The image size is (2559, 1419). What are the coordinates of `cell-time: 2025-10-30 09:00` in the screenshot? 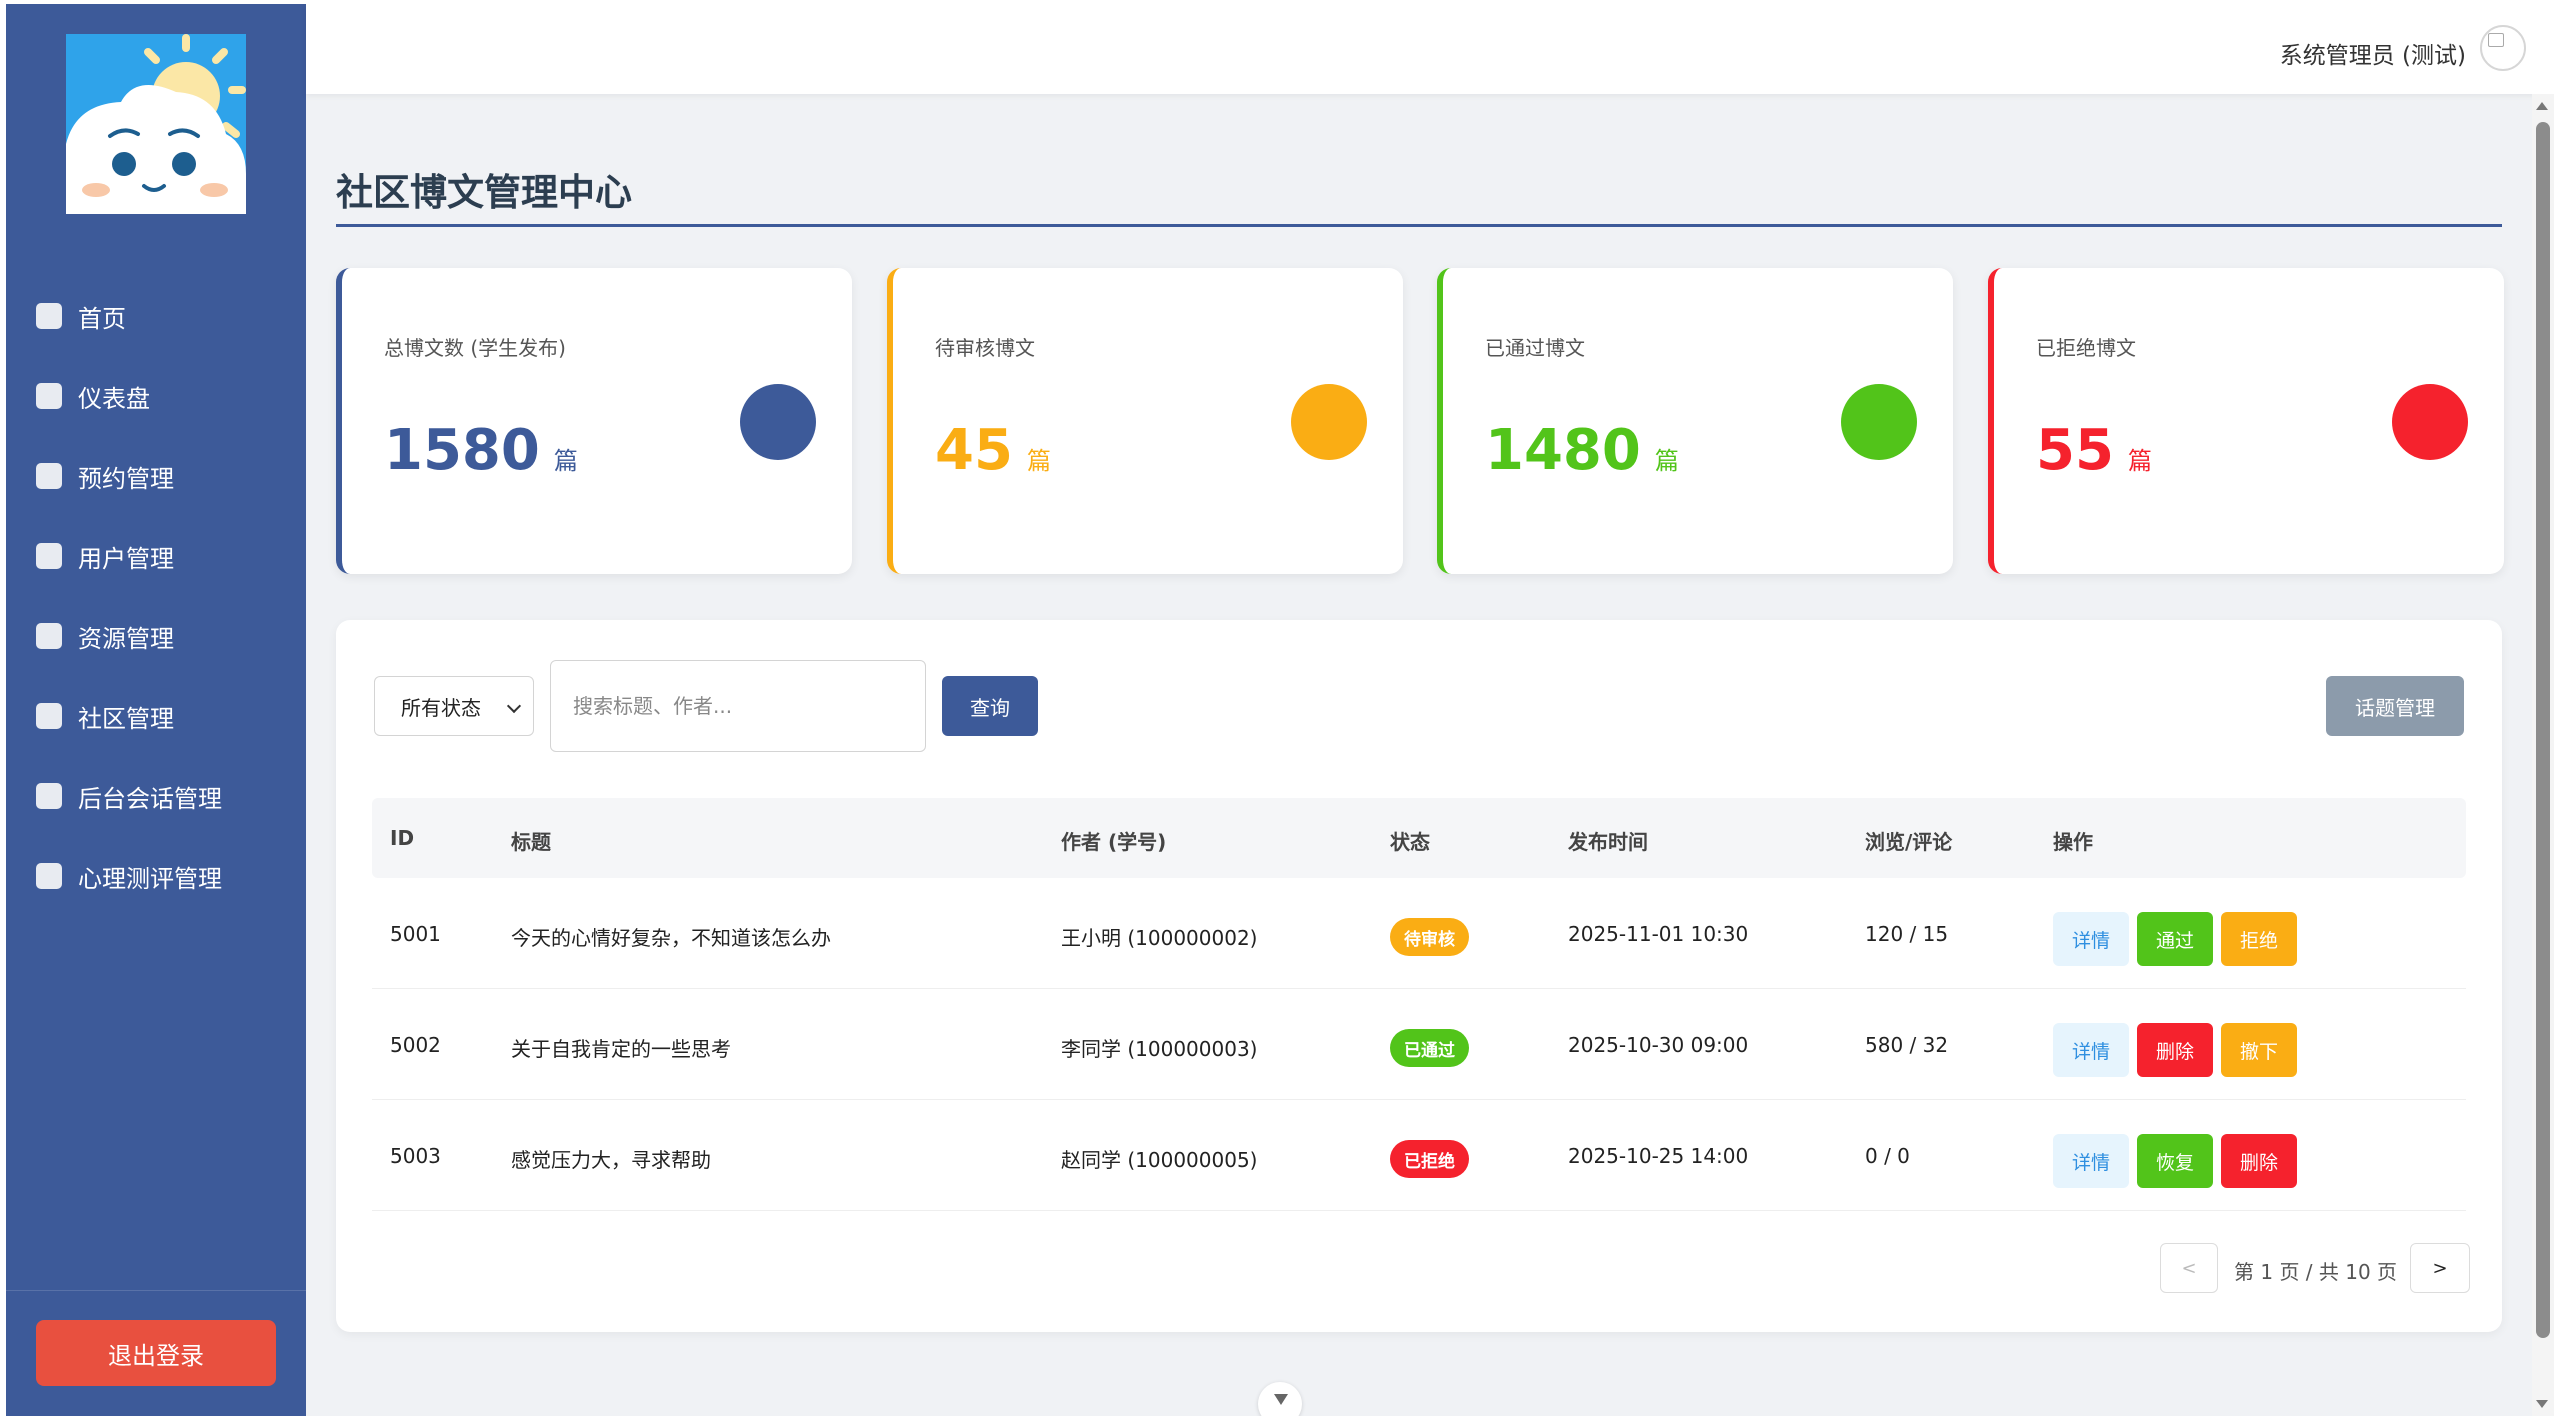 It's located at (1658, 1045).